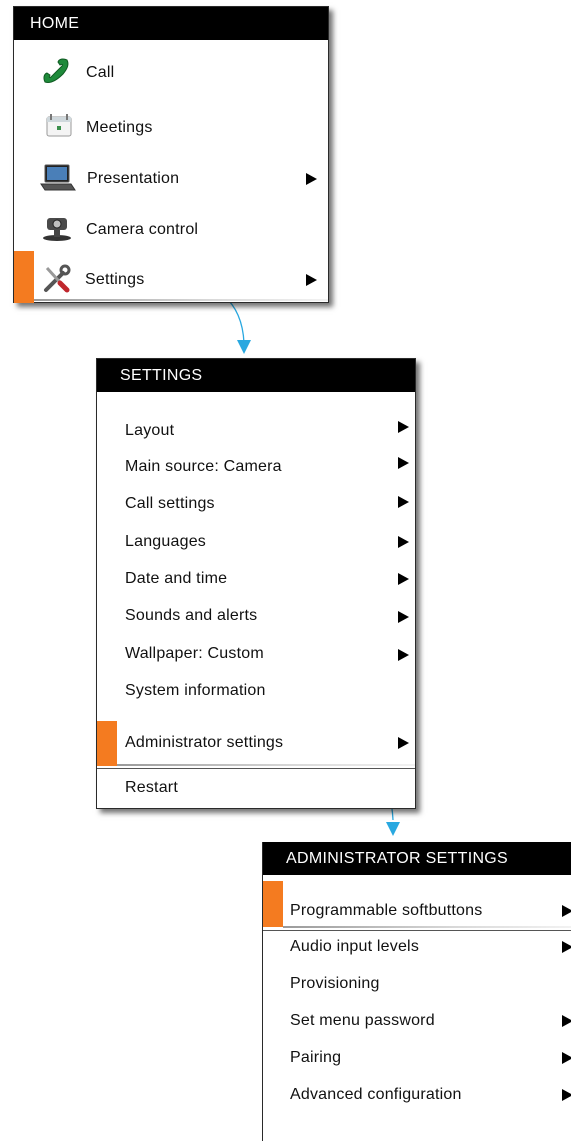 Image resolution: width=571 pixels, height=1141 pixels. What do you see at coordinates (170, 503) in the screenshot?
I see `settings-item-call-settings-label: Call settings` at bounding box center [170, 503].